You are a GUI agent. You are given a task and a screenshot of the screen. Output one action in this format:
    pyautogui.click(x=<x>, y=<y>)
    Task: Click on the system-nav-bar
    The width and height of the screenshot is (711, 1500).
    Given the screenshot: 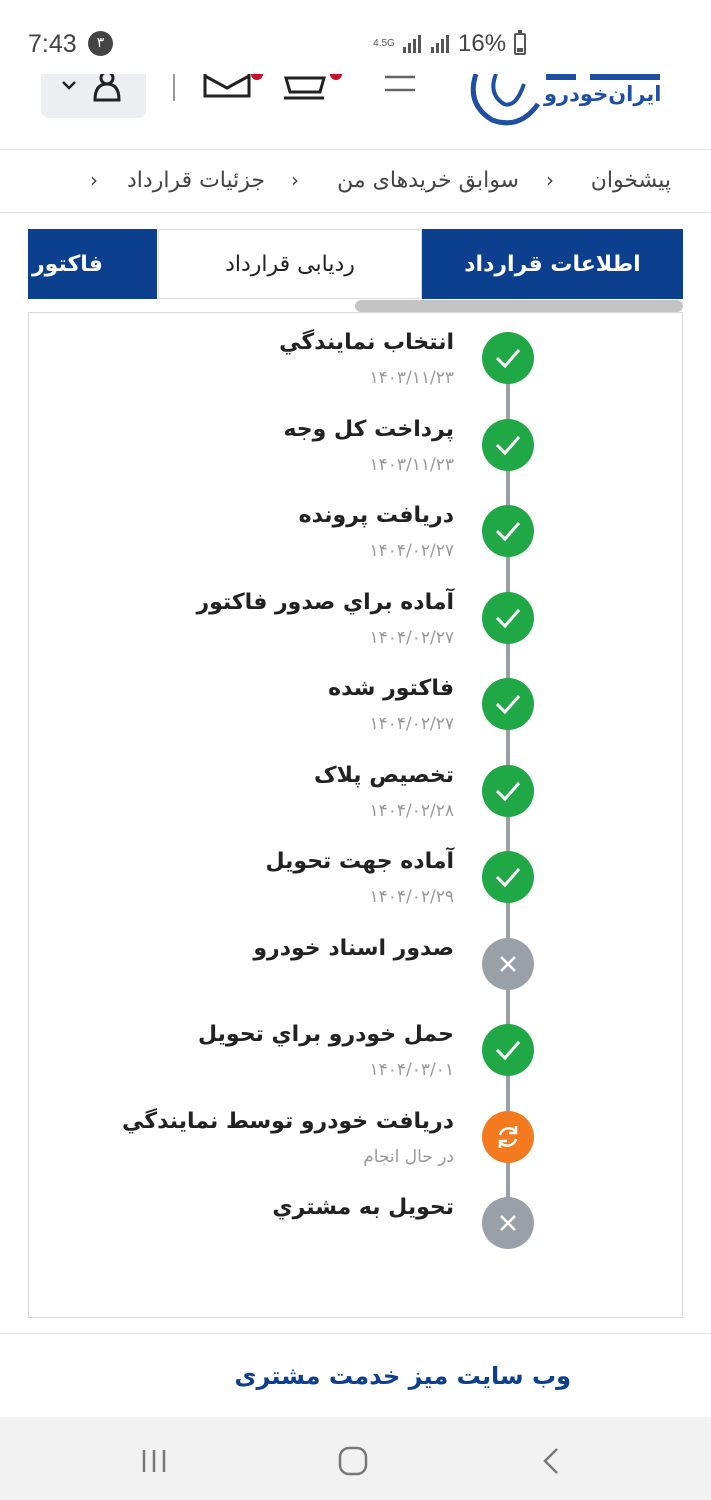 What is the action you would take?
    pyautogui.click(x=355, y=1458)
    